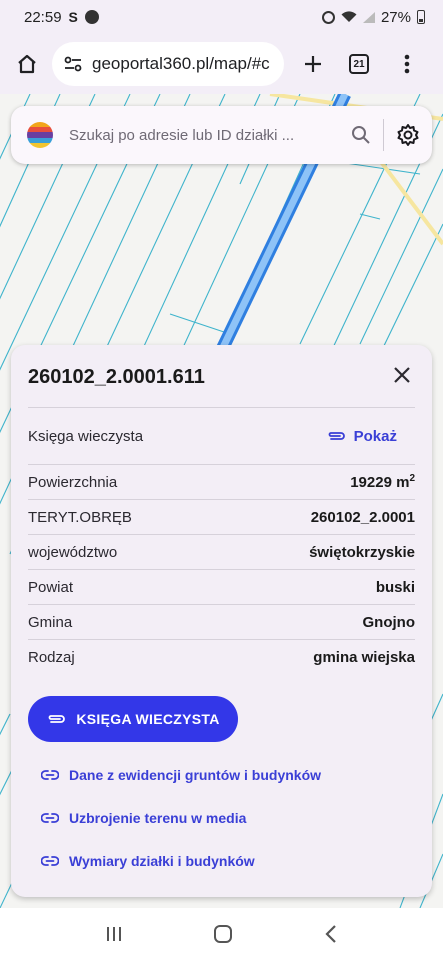 This screenshot has height=960, width=443. I want to click on battery-percent: 27%, so click(395, 17).